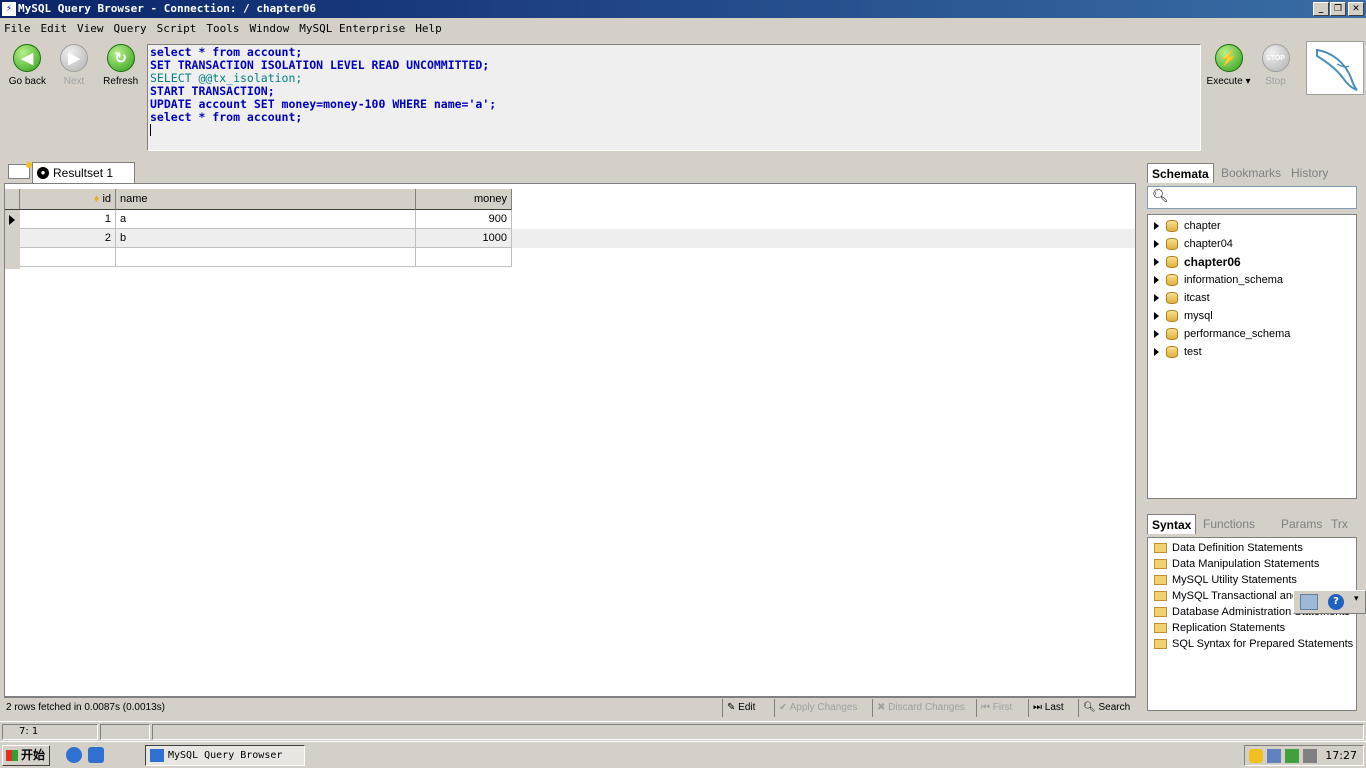 This screenshot has height=768, width=1366. I want to click on schema-item: performance_schema, so click(1252, 334).